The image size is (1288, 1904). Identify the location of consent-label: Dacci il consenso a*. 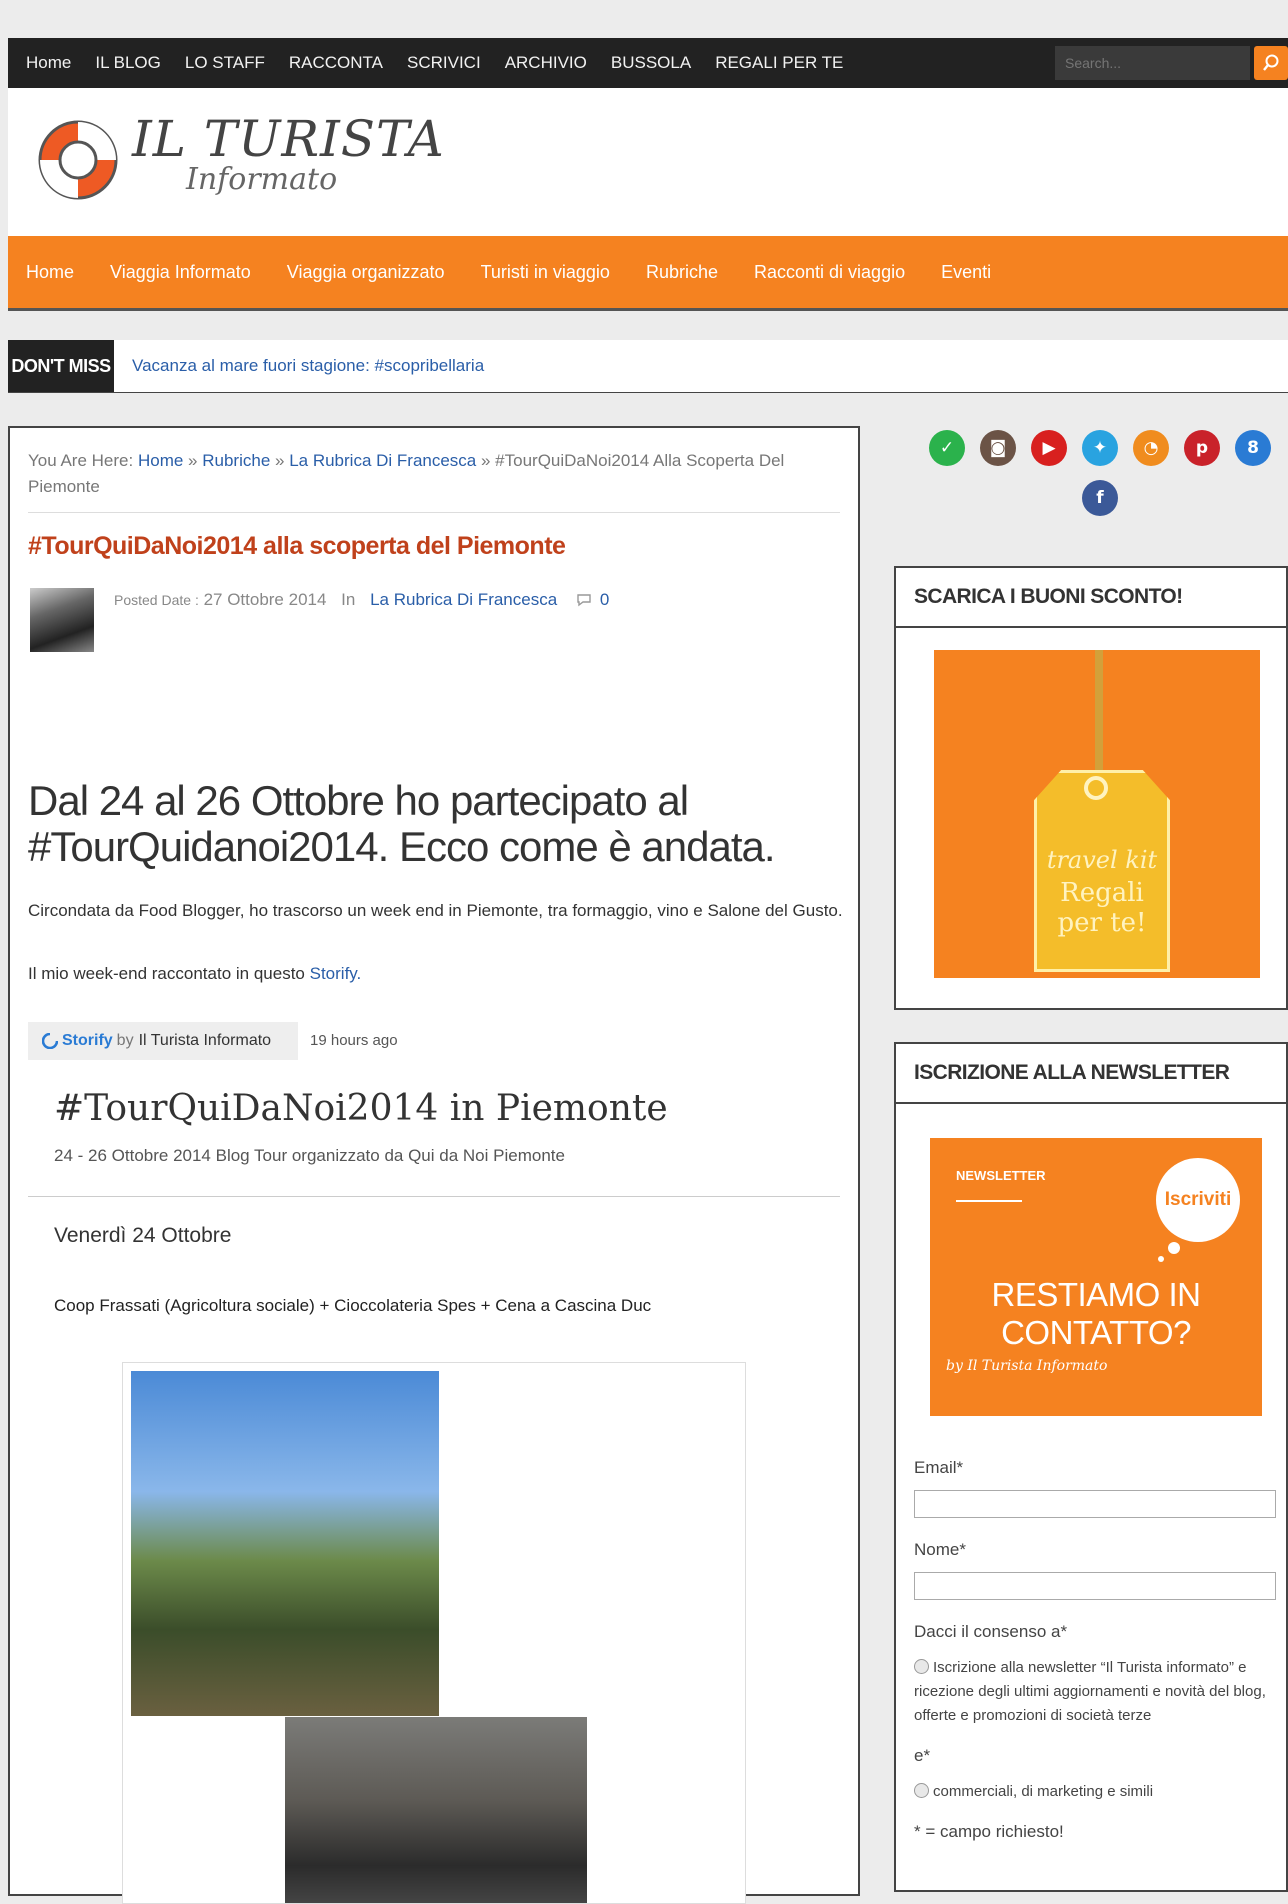
(991, 1631).